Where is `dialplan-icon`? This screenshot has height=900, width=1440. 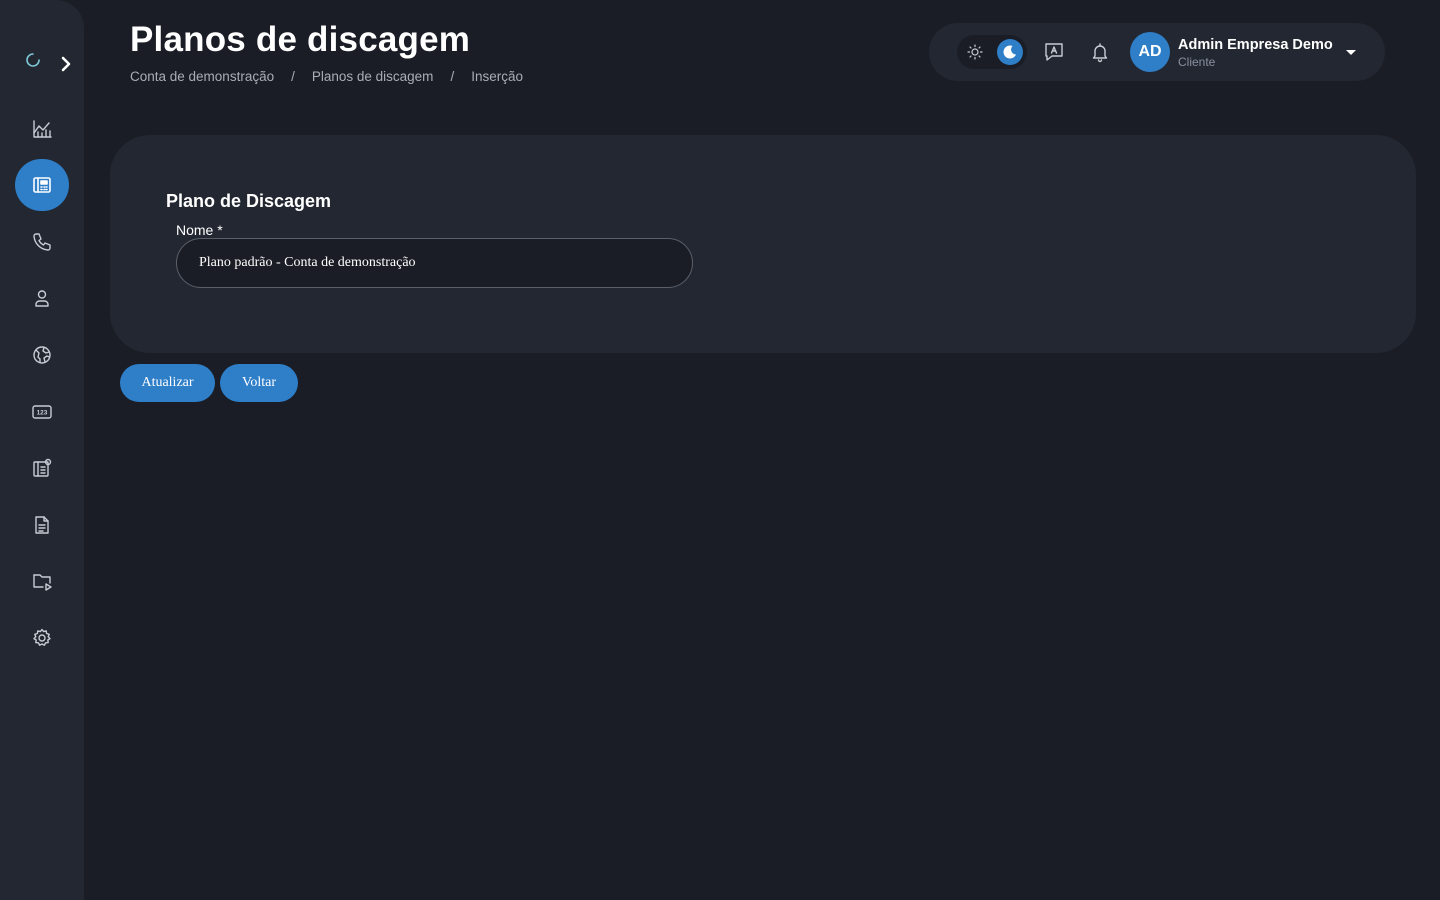 dialplan-icon is located at coordinates (42, 185).